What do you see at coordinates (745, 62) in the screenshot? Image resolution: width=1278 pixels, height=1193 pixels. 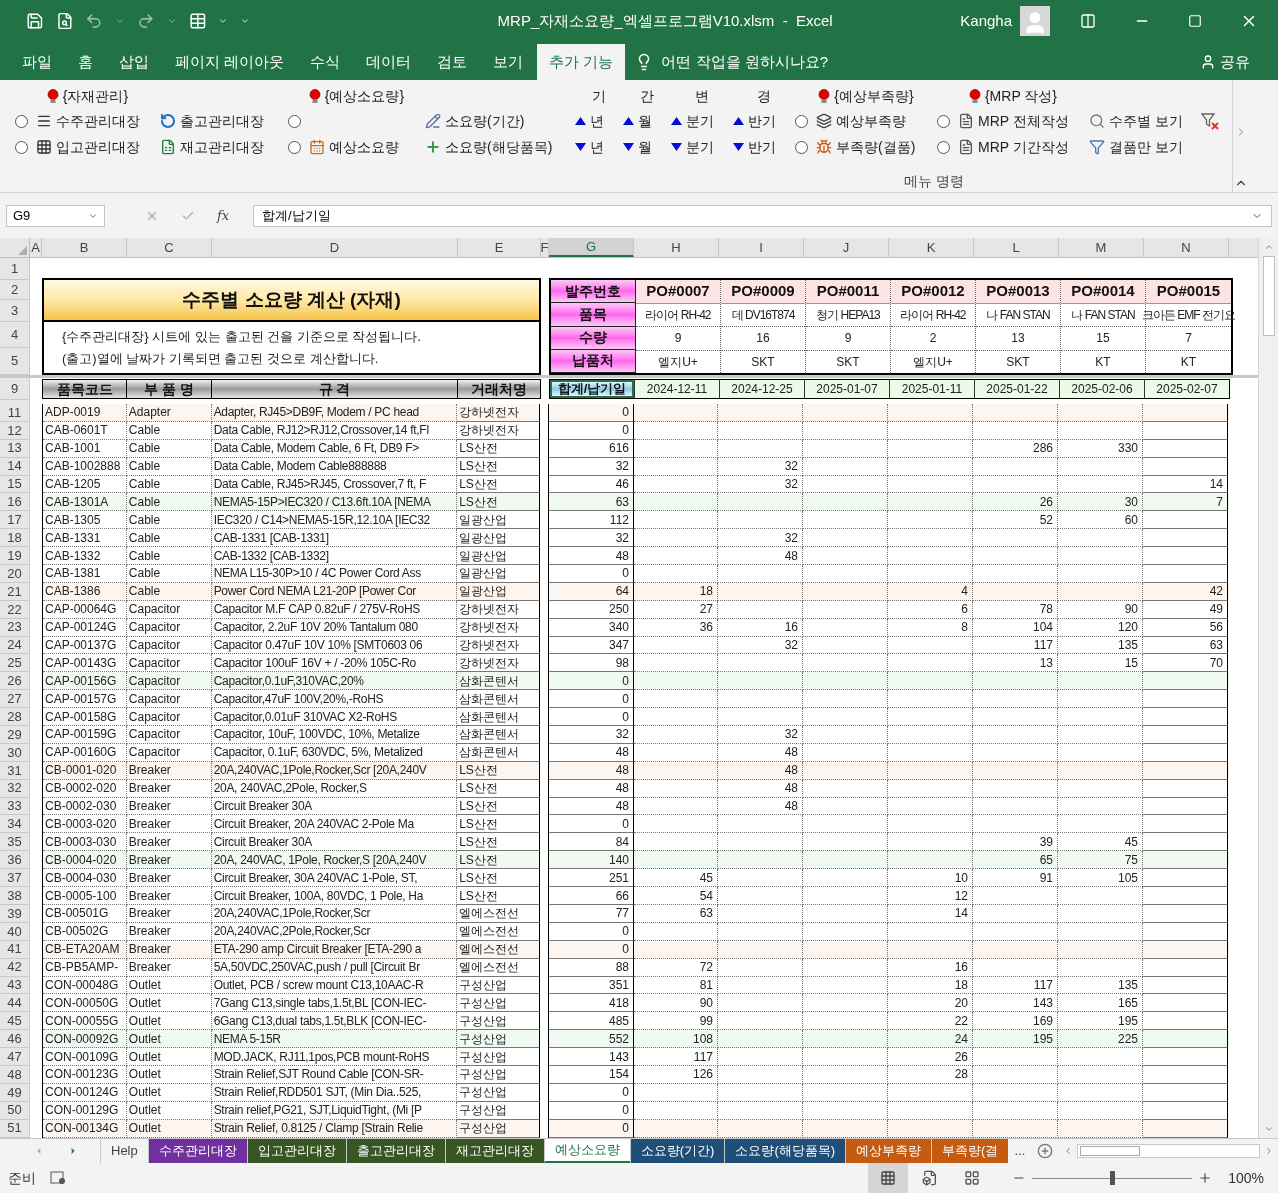 I see `tell-me-search: 어떤 작업을 원하시나요?` at bounding box center [745, 62].